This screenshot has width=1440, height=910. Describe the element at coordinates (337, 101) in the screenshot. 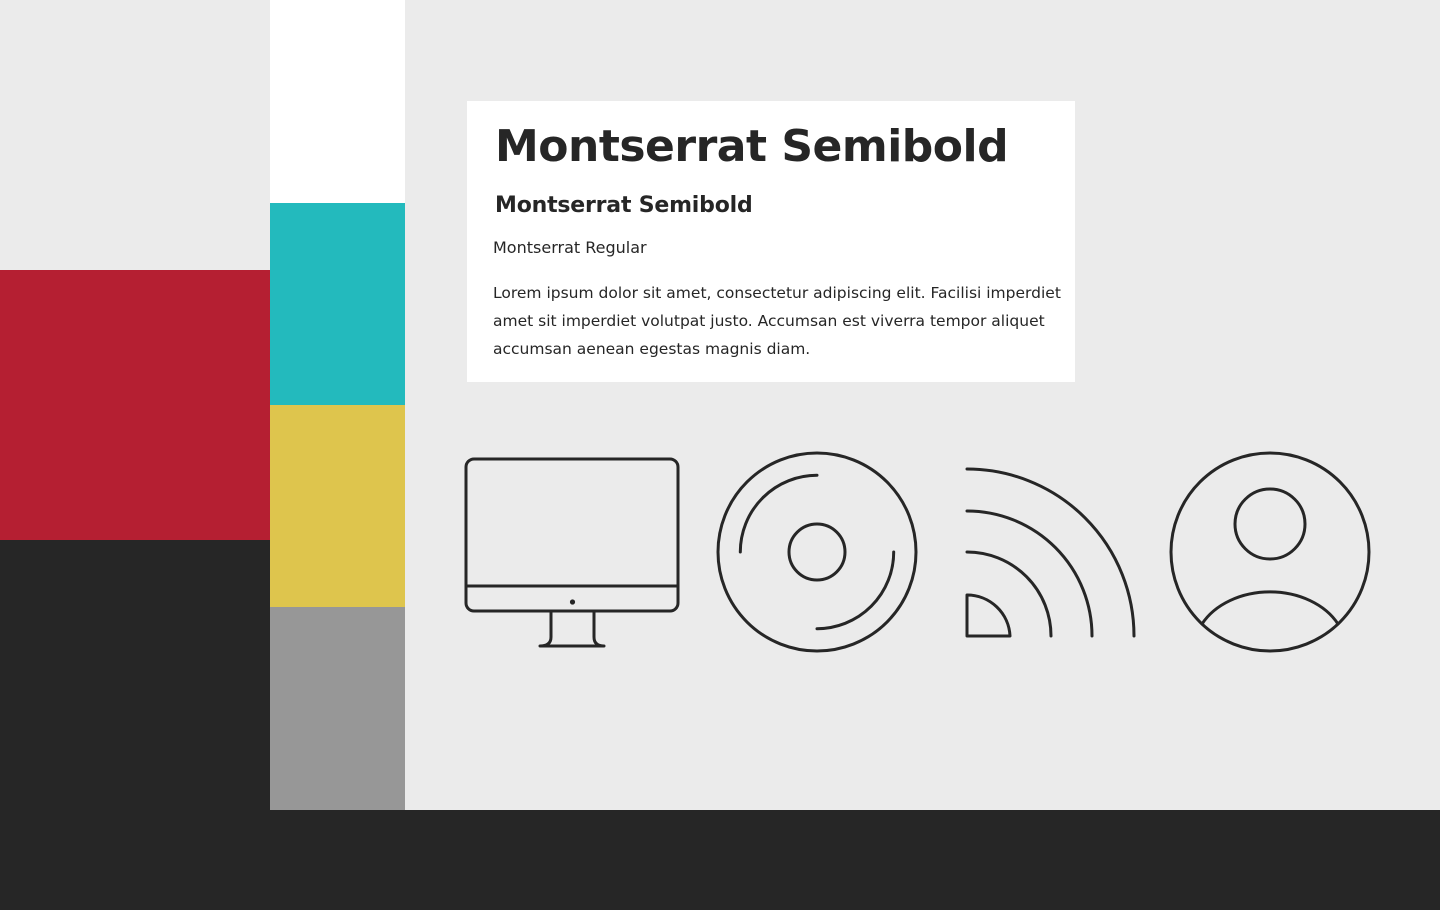

I see `white-swatch` at that location.